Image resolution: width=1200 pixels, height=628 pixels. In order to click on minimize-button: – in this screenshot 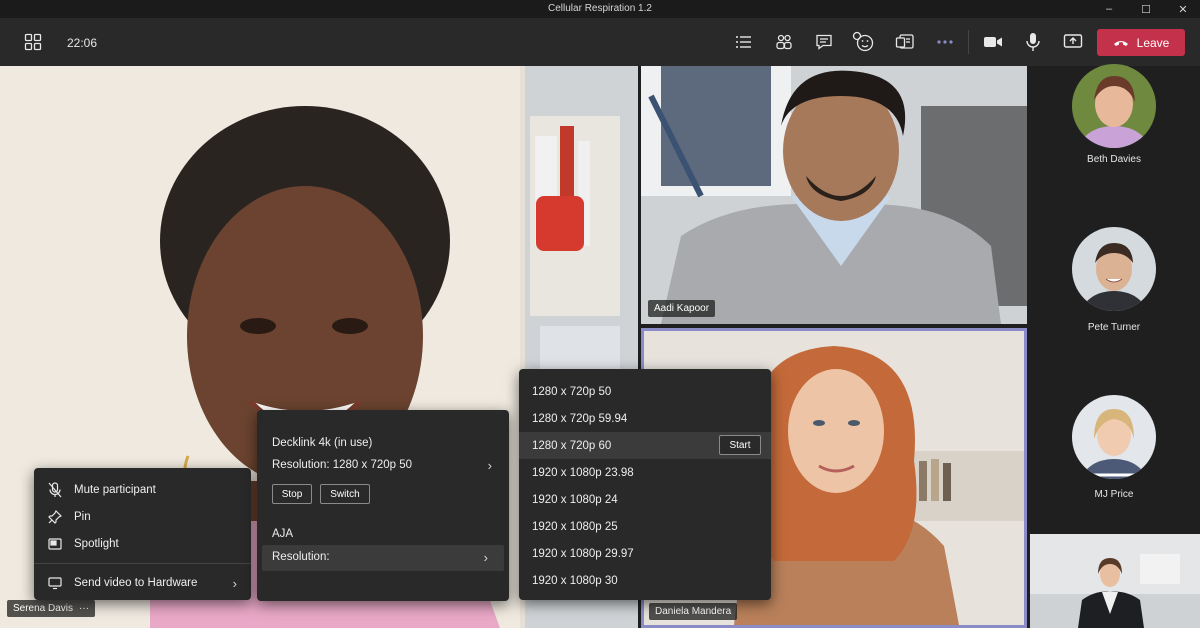, I will do `click(1109, 9)`.